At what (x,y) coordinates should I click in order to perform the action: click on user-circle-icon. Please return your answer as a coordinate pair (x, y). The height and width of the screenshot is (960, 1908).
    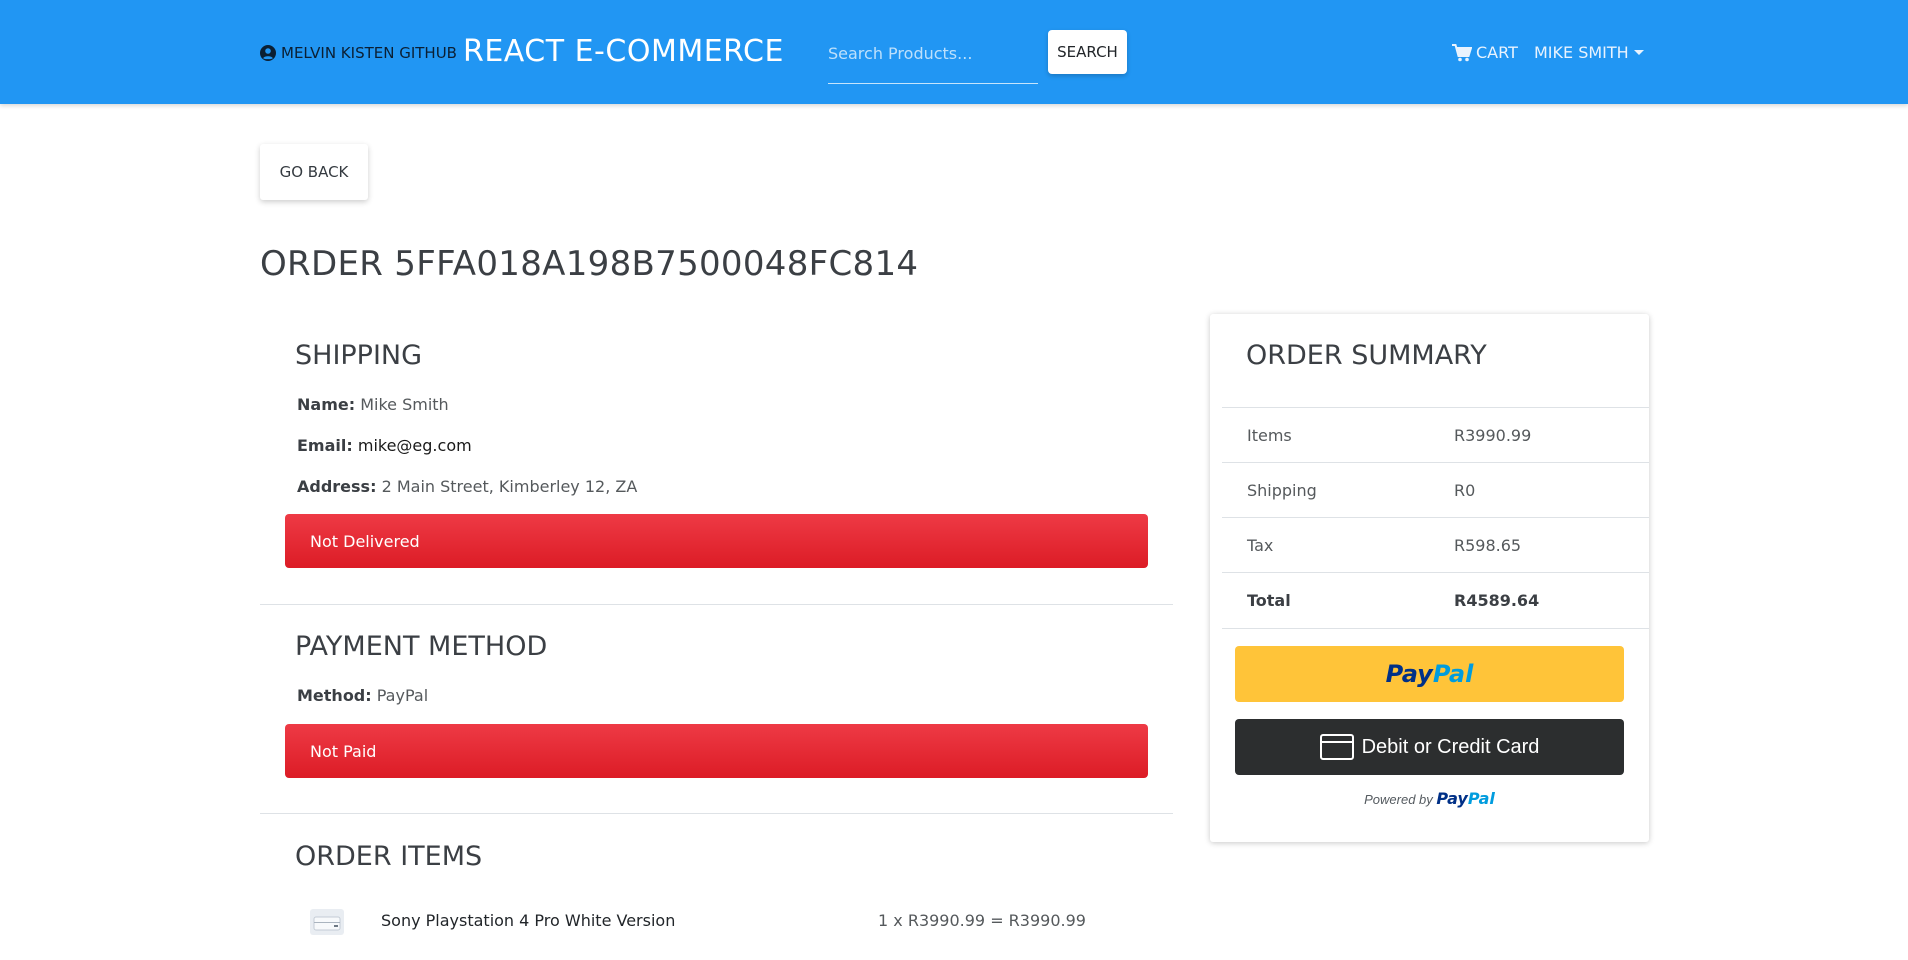
    Looking at the image, I should click on (268, 53).